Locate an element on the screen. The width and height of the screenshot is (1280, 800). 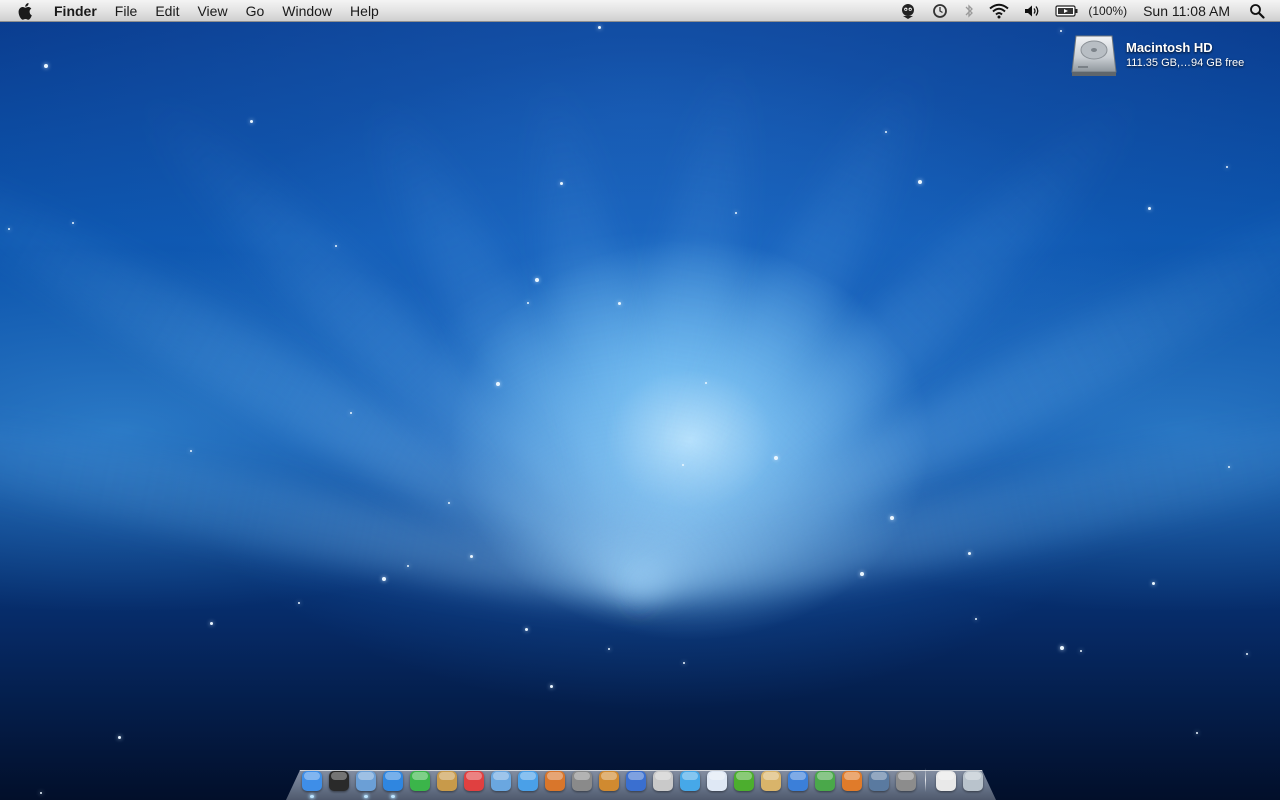
documents-stack-icon is located at coordinates (945, 780).